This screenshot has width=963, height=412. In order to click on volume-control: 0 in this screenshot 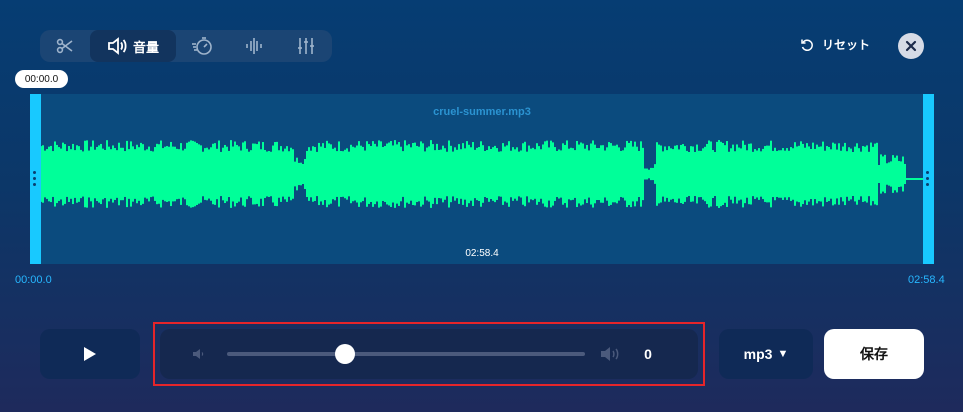, I will do `click(429, 354)`.